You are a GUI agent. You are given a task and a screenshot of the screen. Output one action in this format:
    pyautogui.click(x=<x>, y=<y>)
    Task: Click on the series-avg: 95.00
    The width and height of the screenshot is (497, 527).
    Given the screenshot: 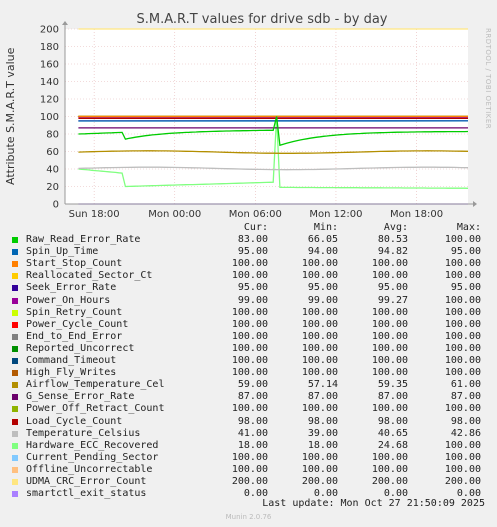 What is the action you would take?
    pyautogui.click(x=392, y=288)
    